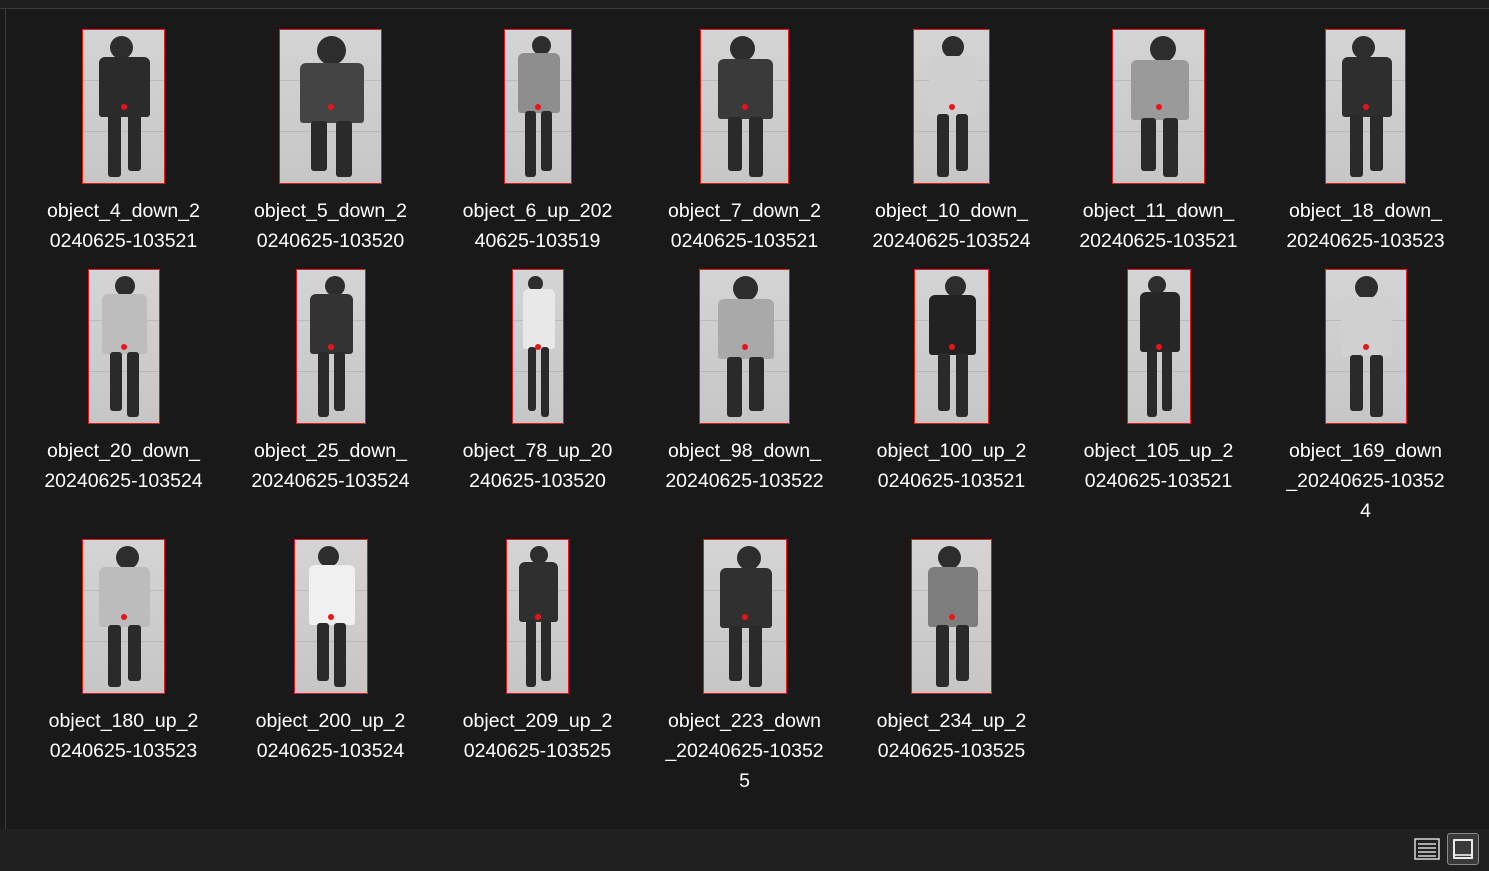  I want to click on file-item: object_10_down_ 20240625-103524, so click(951, 140).